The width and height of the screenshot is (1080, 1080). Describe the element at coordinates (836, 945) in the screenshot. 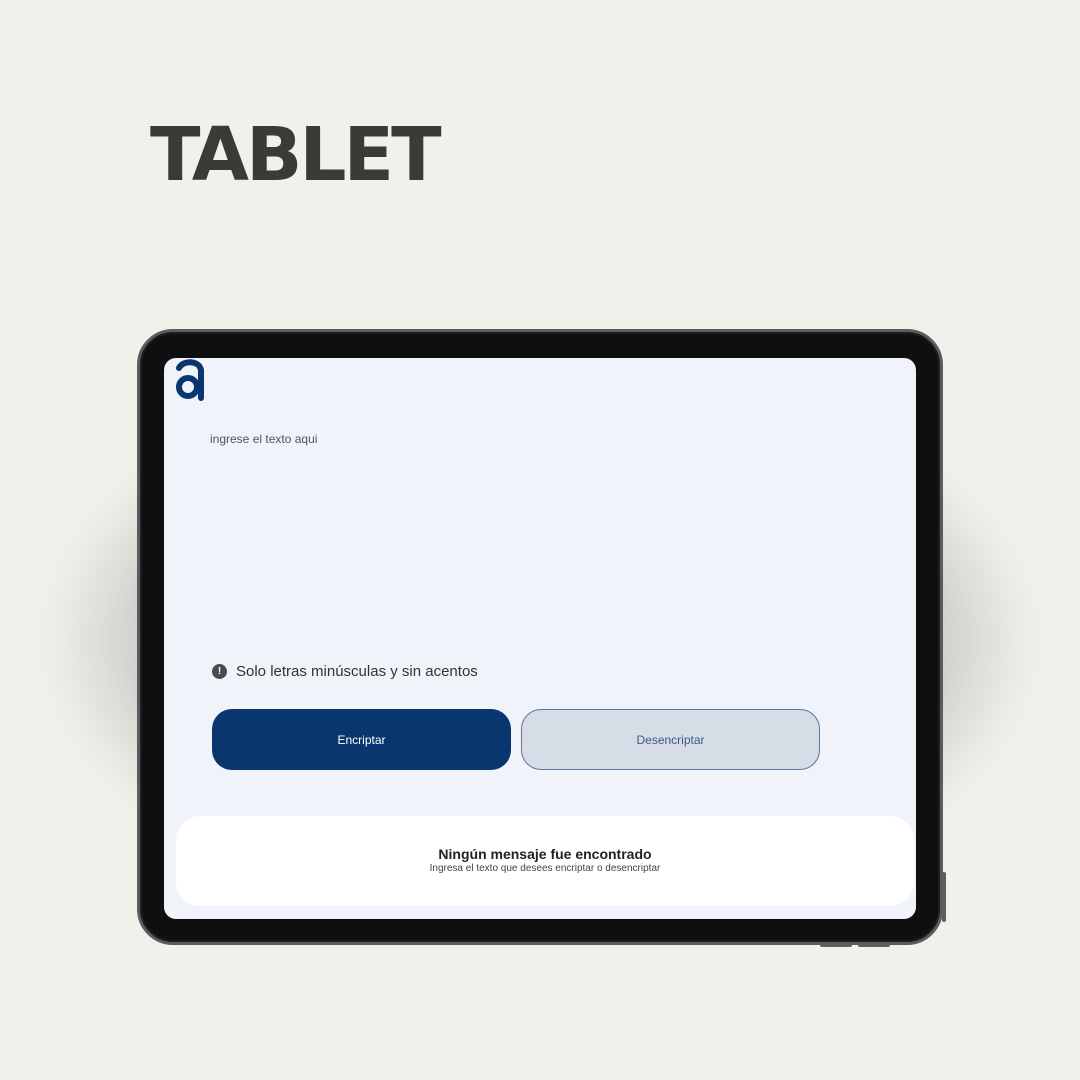

I see `volume-up-button` at that location.